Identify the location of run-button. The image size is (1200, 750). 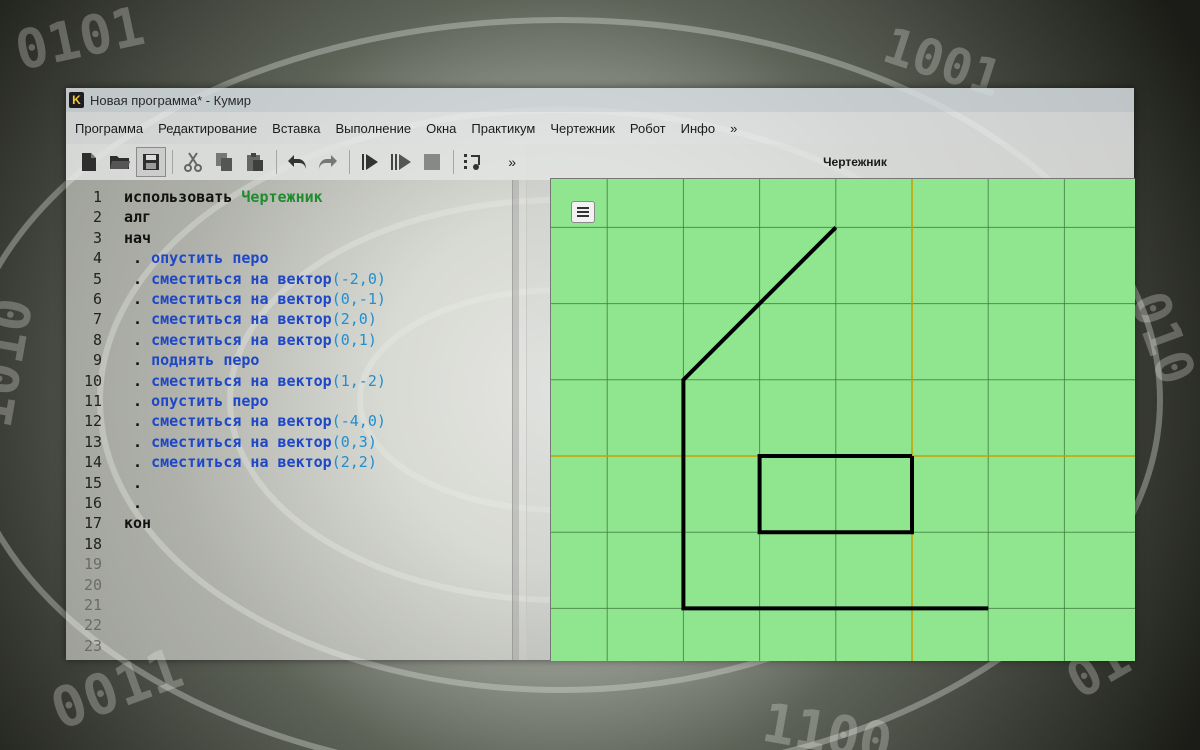
(370, 162).